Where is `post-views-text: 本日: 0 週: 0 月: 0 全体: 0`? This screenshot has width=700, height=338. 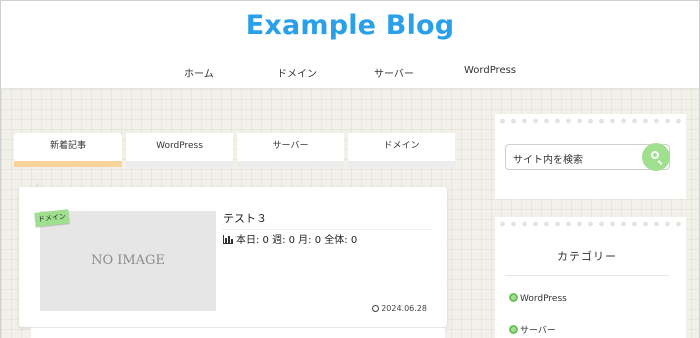 post-views-text: 本日: 0 週: 0 月: 0 全体: 0 is located at coordinates (297, 240).